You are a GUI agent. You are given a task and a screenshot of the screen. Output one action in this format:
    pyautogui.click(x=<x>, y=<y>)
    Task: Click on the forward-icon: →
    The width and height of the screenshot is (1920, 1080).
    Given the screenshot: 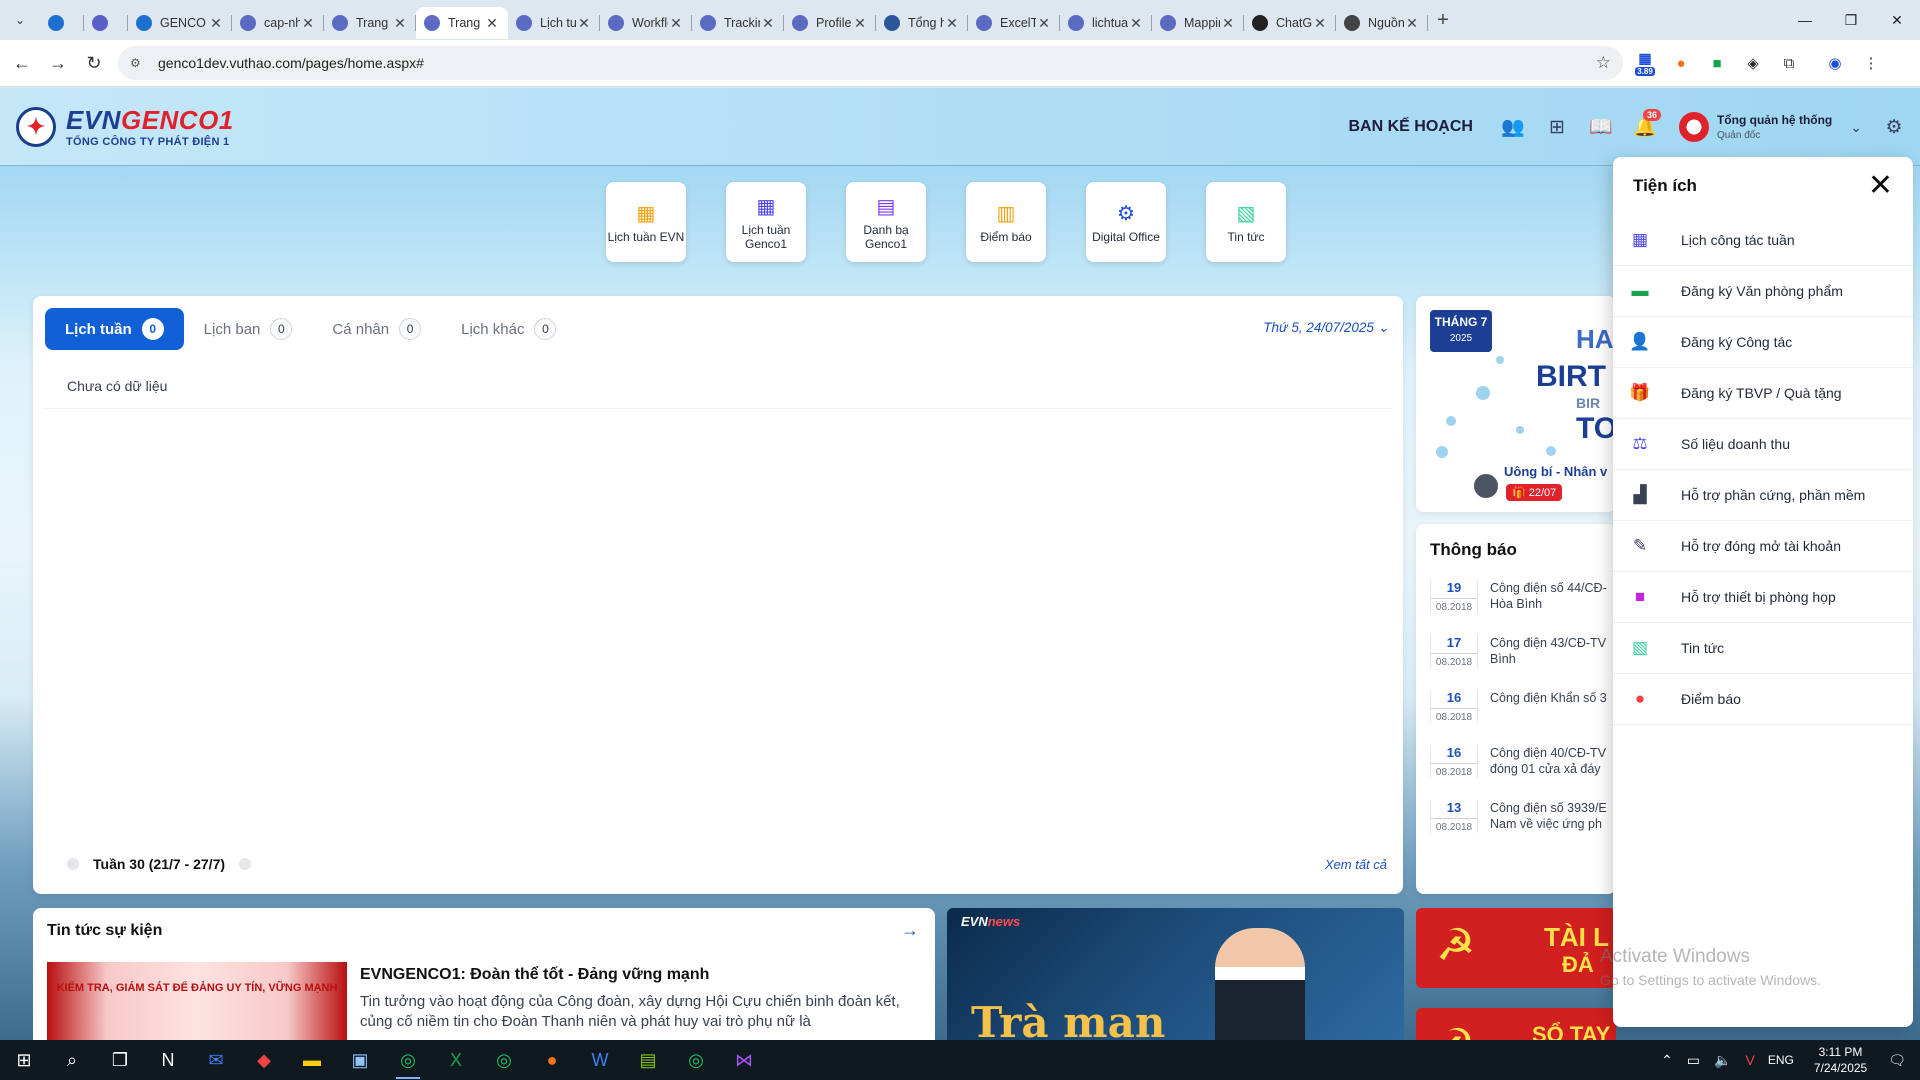 What is the action you would take?
    pyautogui.click(x=58, y=63)
    